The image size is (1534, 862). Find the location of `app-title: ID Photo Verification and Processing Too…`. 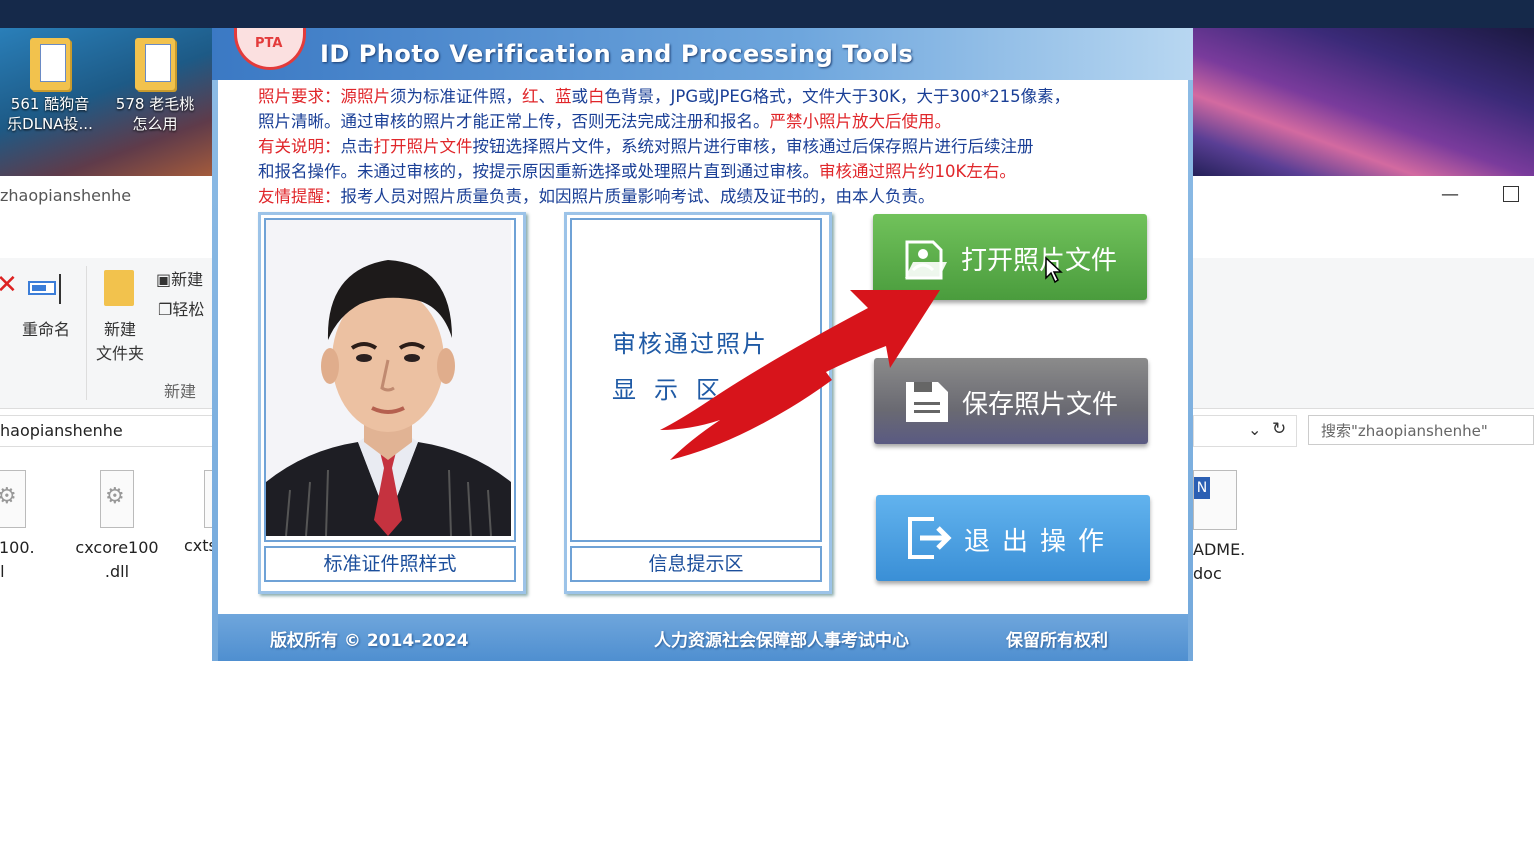

app-title: ID Photo Verification and Processing Too… is located at coordinates (617, 54).